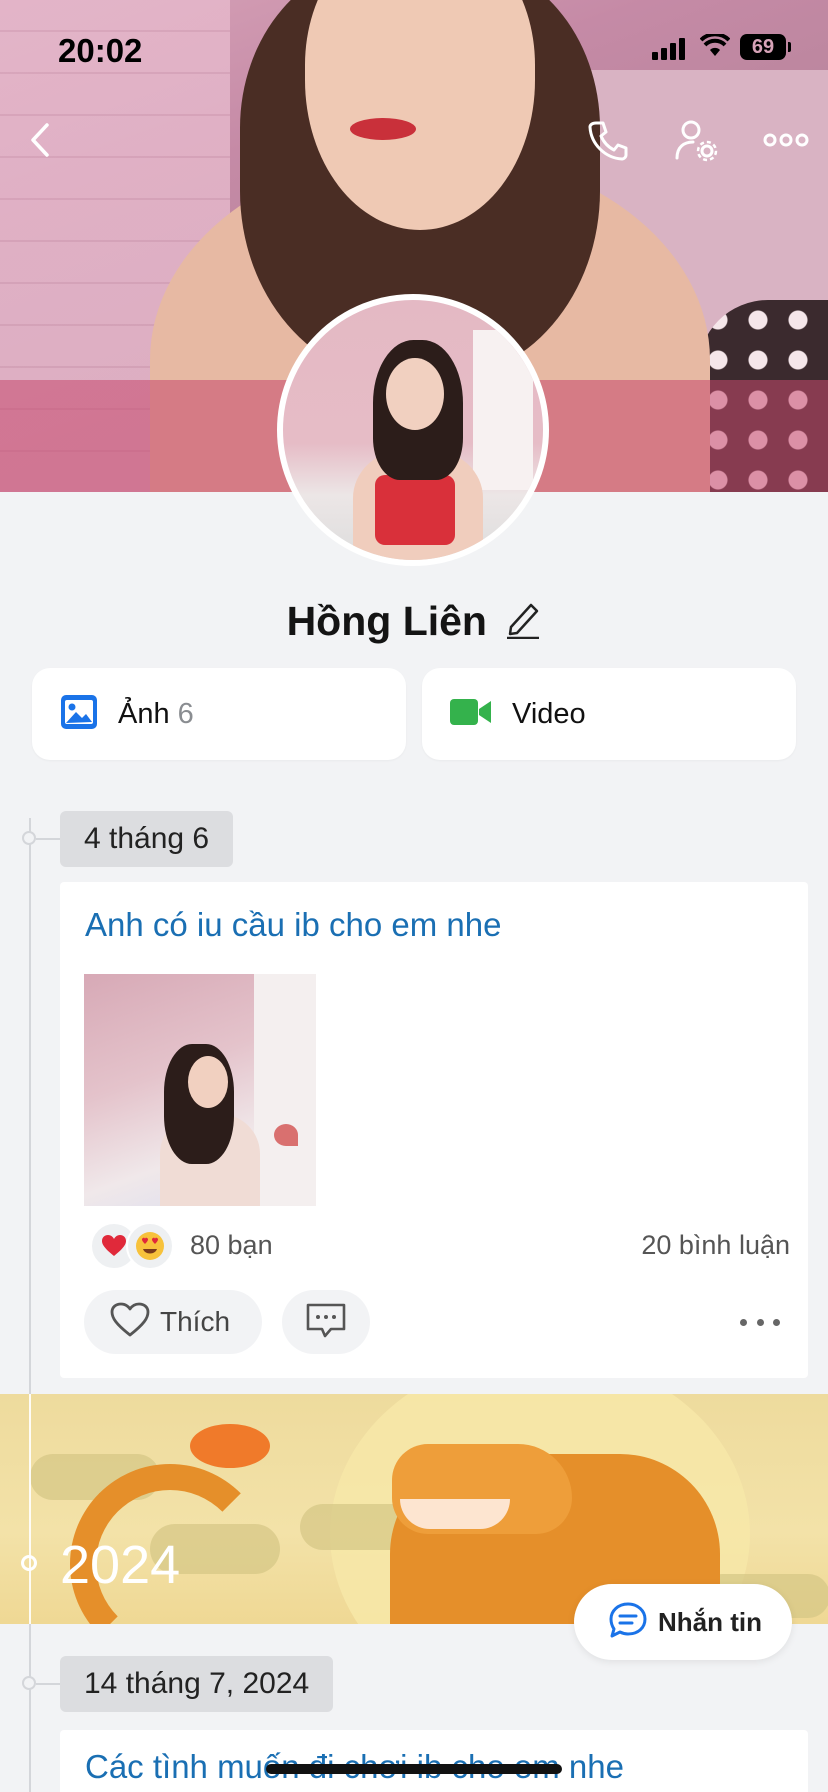 Image resolution: width=828 pixels, height=1792 pixels. What do you see at coordinates (30, 1305) in the screenshot?
I see `timeline-line` at bounding box center [30, 1305].